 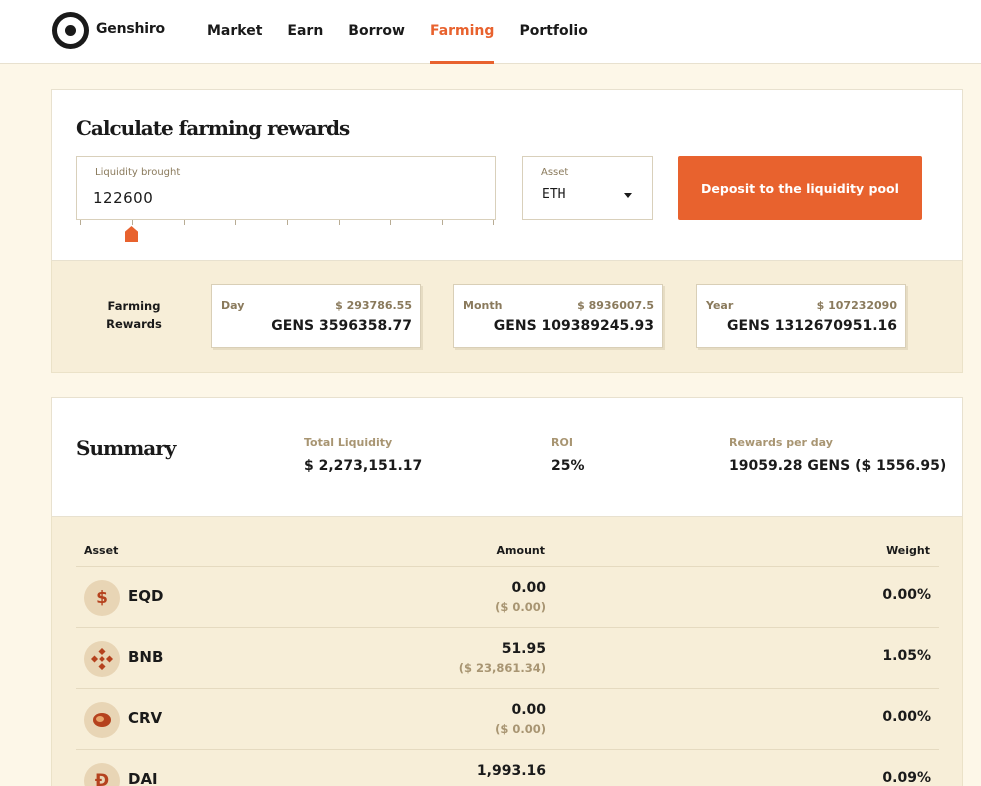 I want to click on column-header-amount: Amount, so click(x=520, y=550).